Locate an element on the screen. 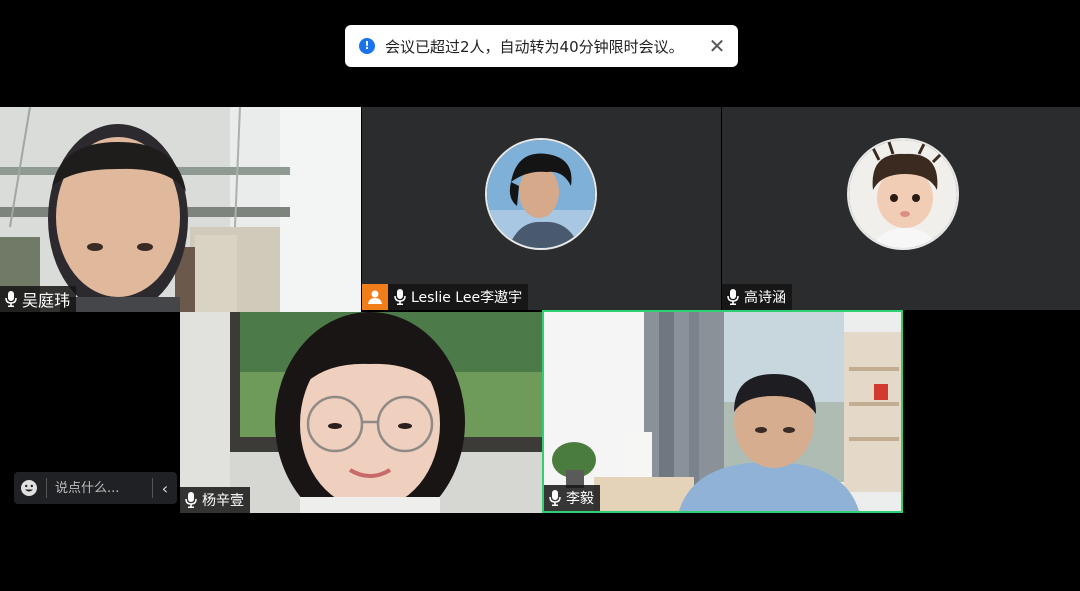  close-icon: ✕ is located at coordinates (717, 46).